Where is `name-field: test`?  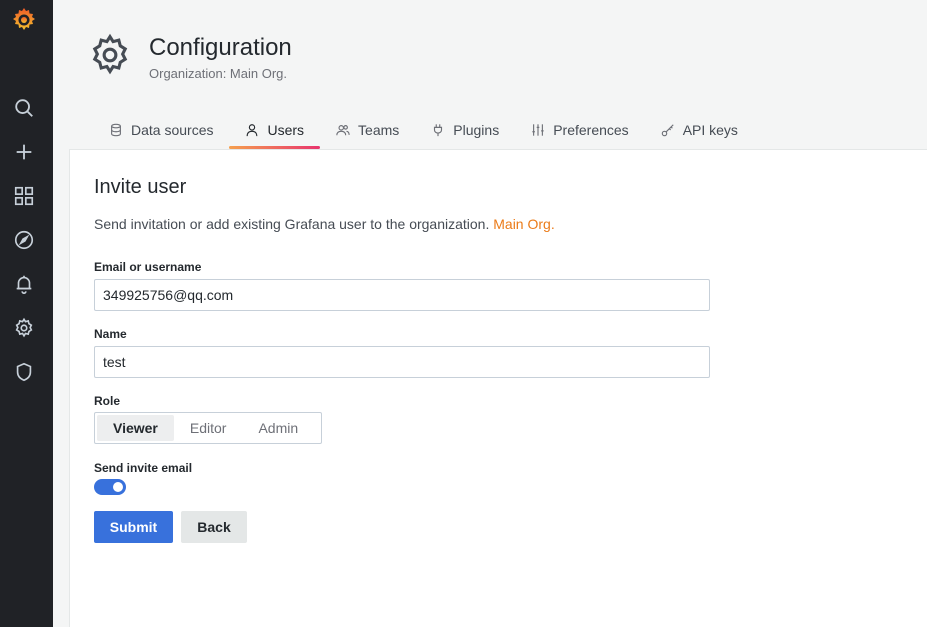
name-field: test is located at coordinates (402, 362).